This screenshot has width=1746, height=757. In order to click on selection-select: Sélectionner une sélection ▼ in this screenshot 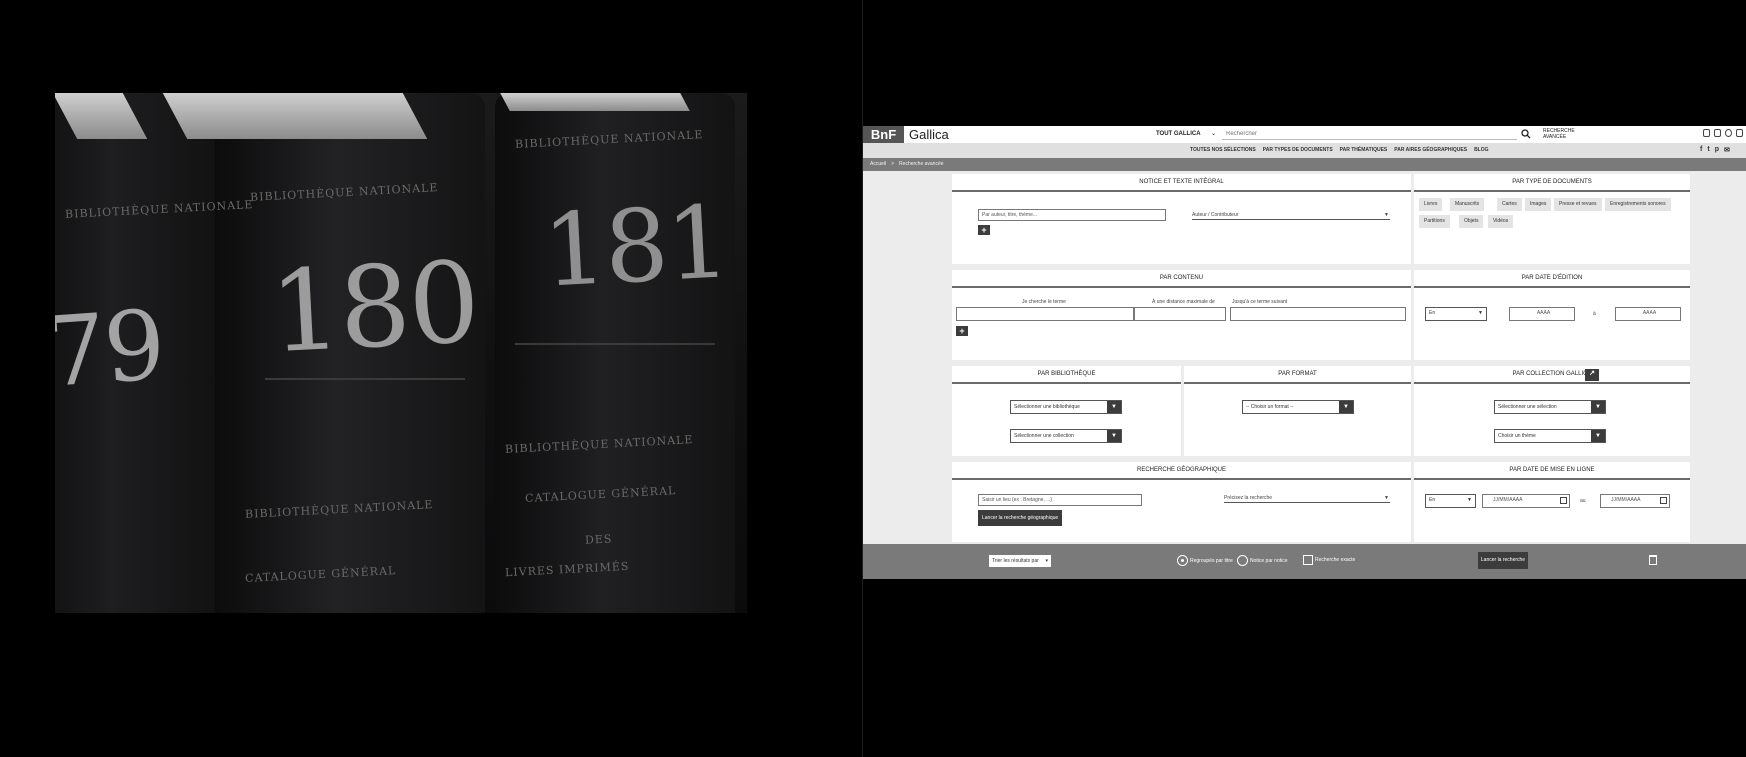, I will do `click(1550, 407)`.